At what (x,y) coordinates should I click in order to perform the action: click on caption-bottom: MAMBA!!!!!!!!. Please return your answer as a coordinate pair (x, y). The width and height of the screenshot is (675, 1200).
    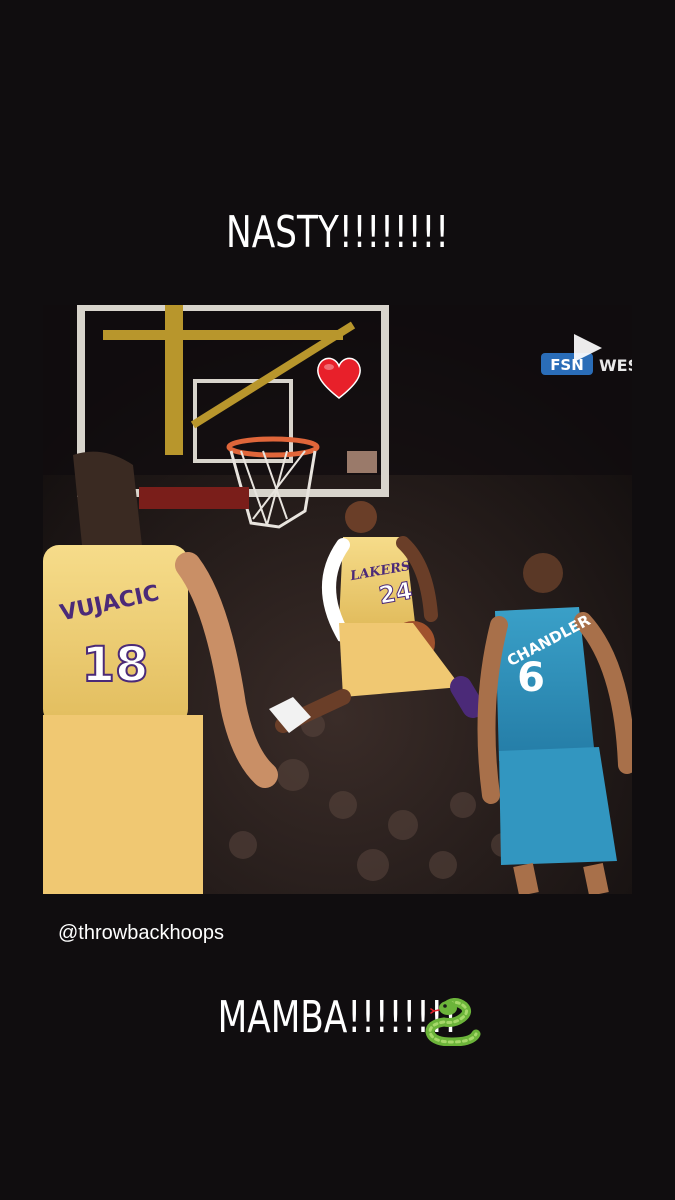
    Looking at the image, I should click on (337, 1018).